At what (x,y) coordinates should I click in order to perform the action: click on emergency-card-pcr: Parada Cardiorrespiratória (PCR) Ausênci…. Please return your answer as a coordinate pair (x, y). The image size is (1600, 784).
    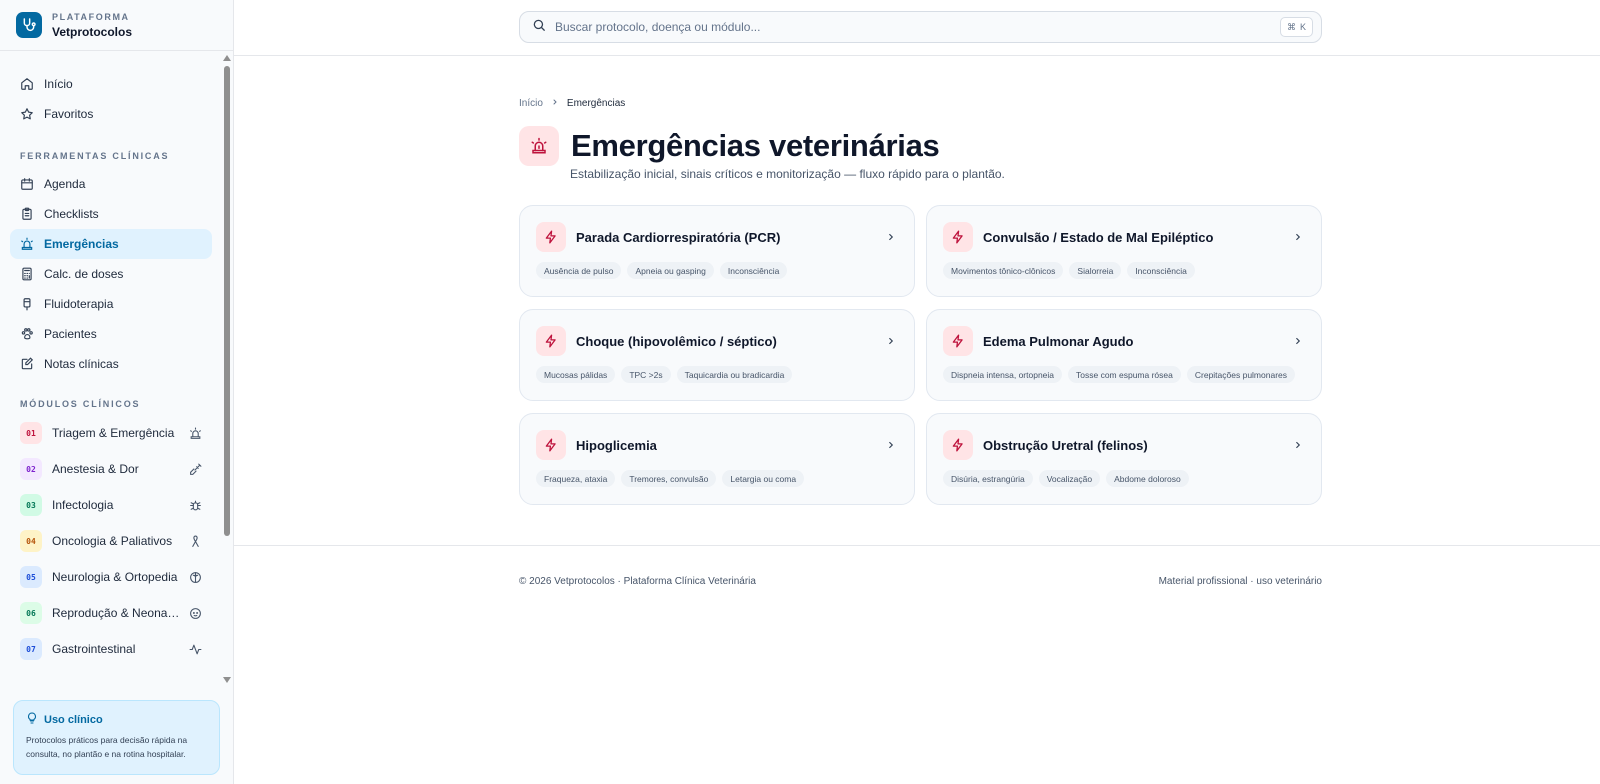
    Looking at the image, I should click on (717, 251).